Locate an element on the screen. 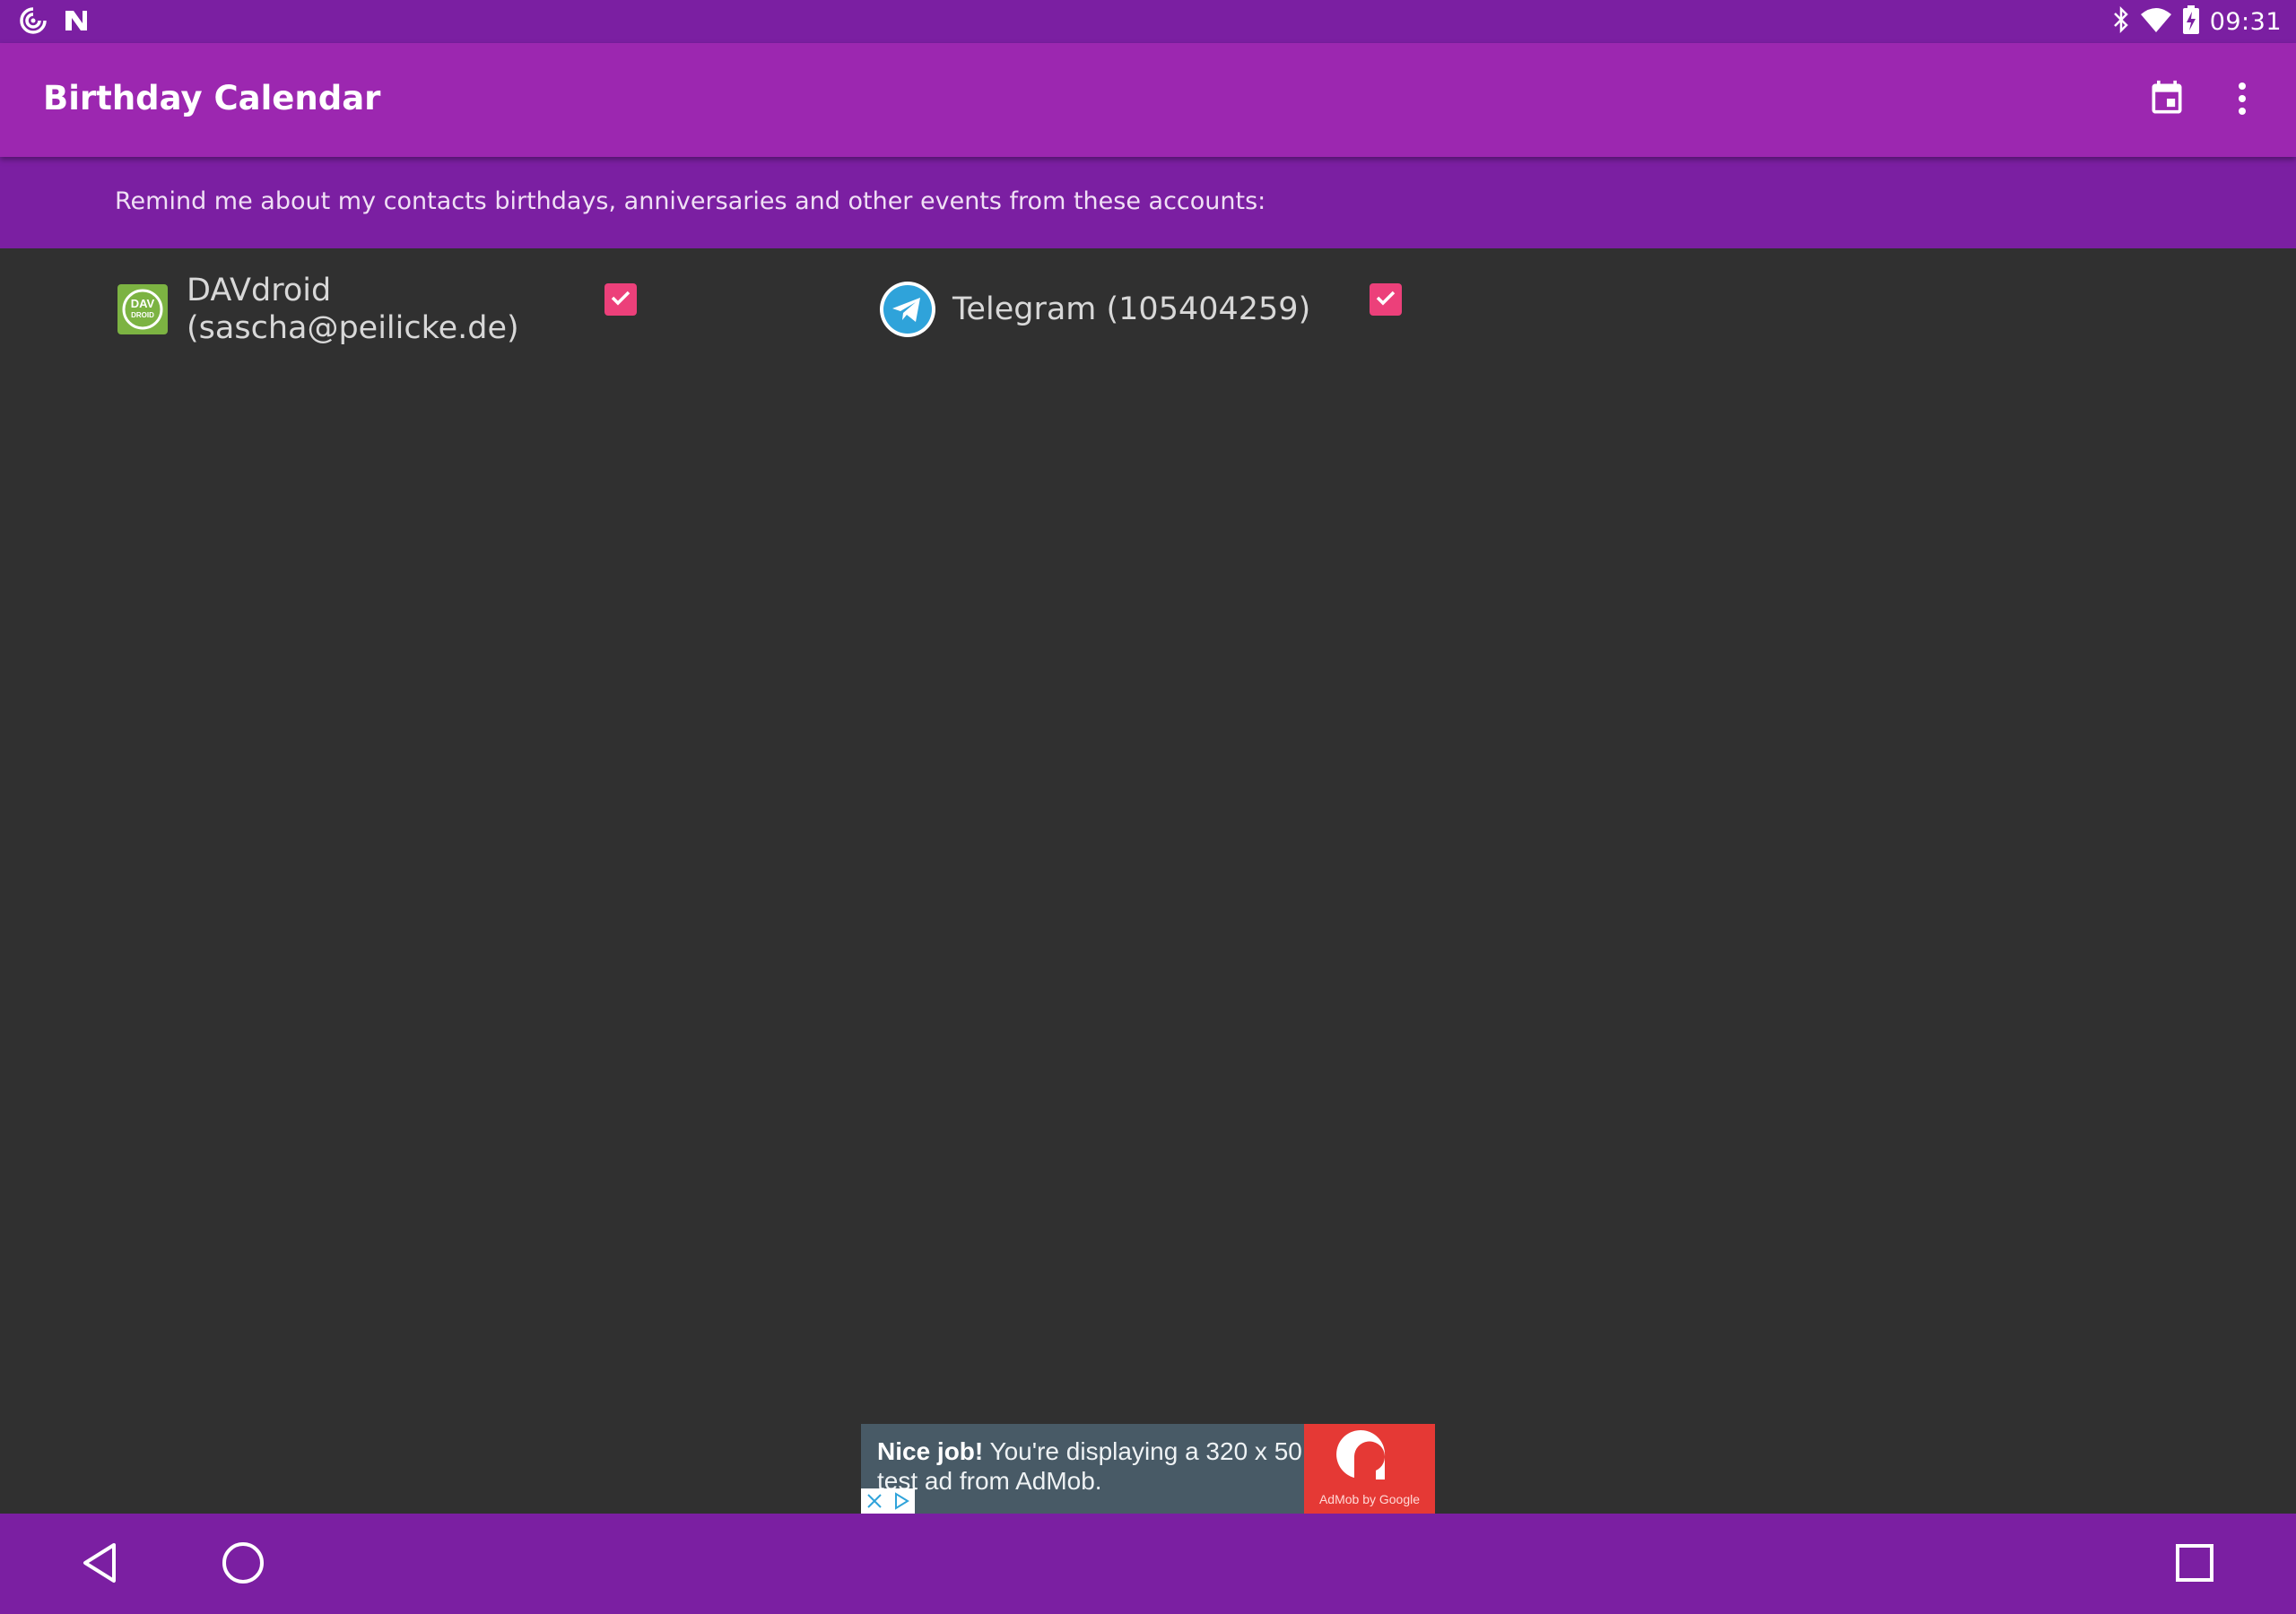 Image resolution: width=2296 pixels, height=1614 pixels. bluetooth-icon is located at coordinates (2121, 21).